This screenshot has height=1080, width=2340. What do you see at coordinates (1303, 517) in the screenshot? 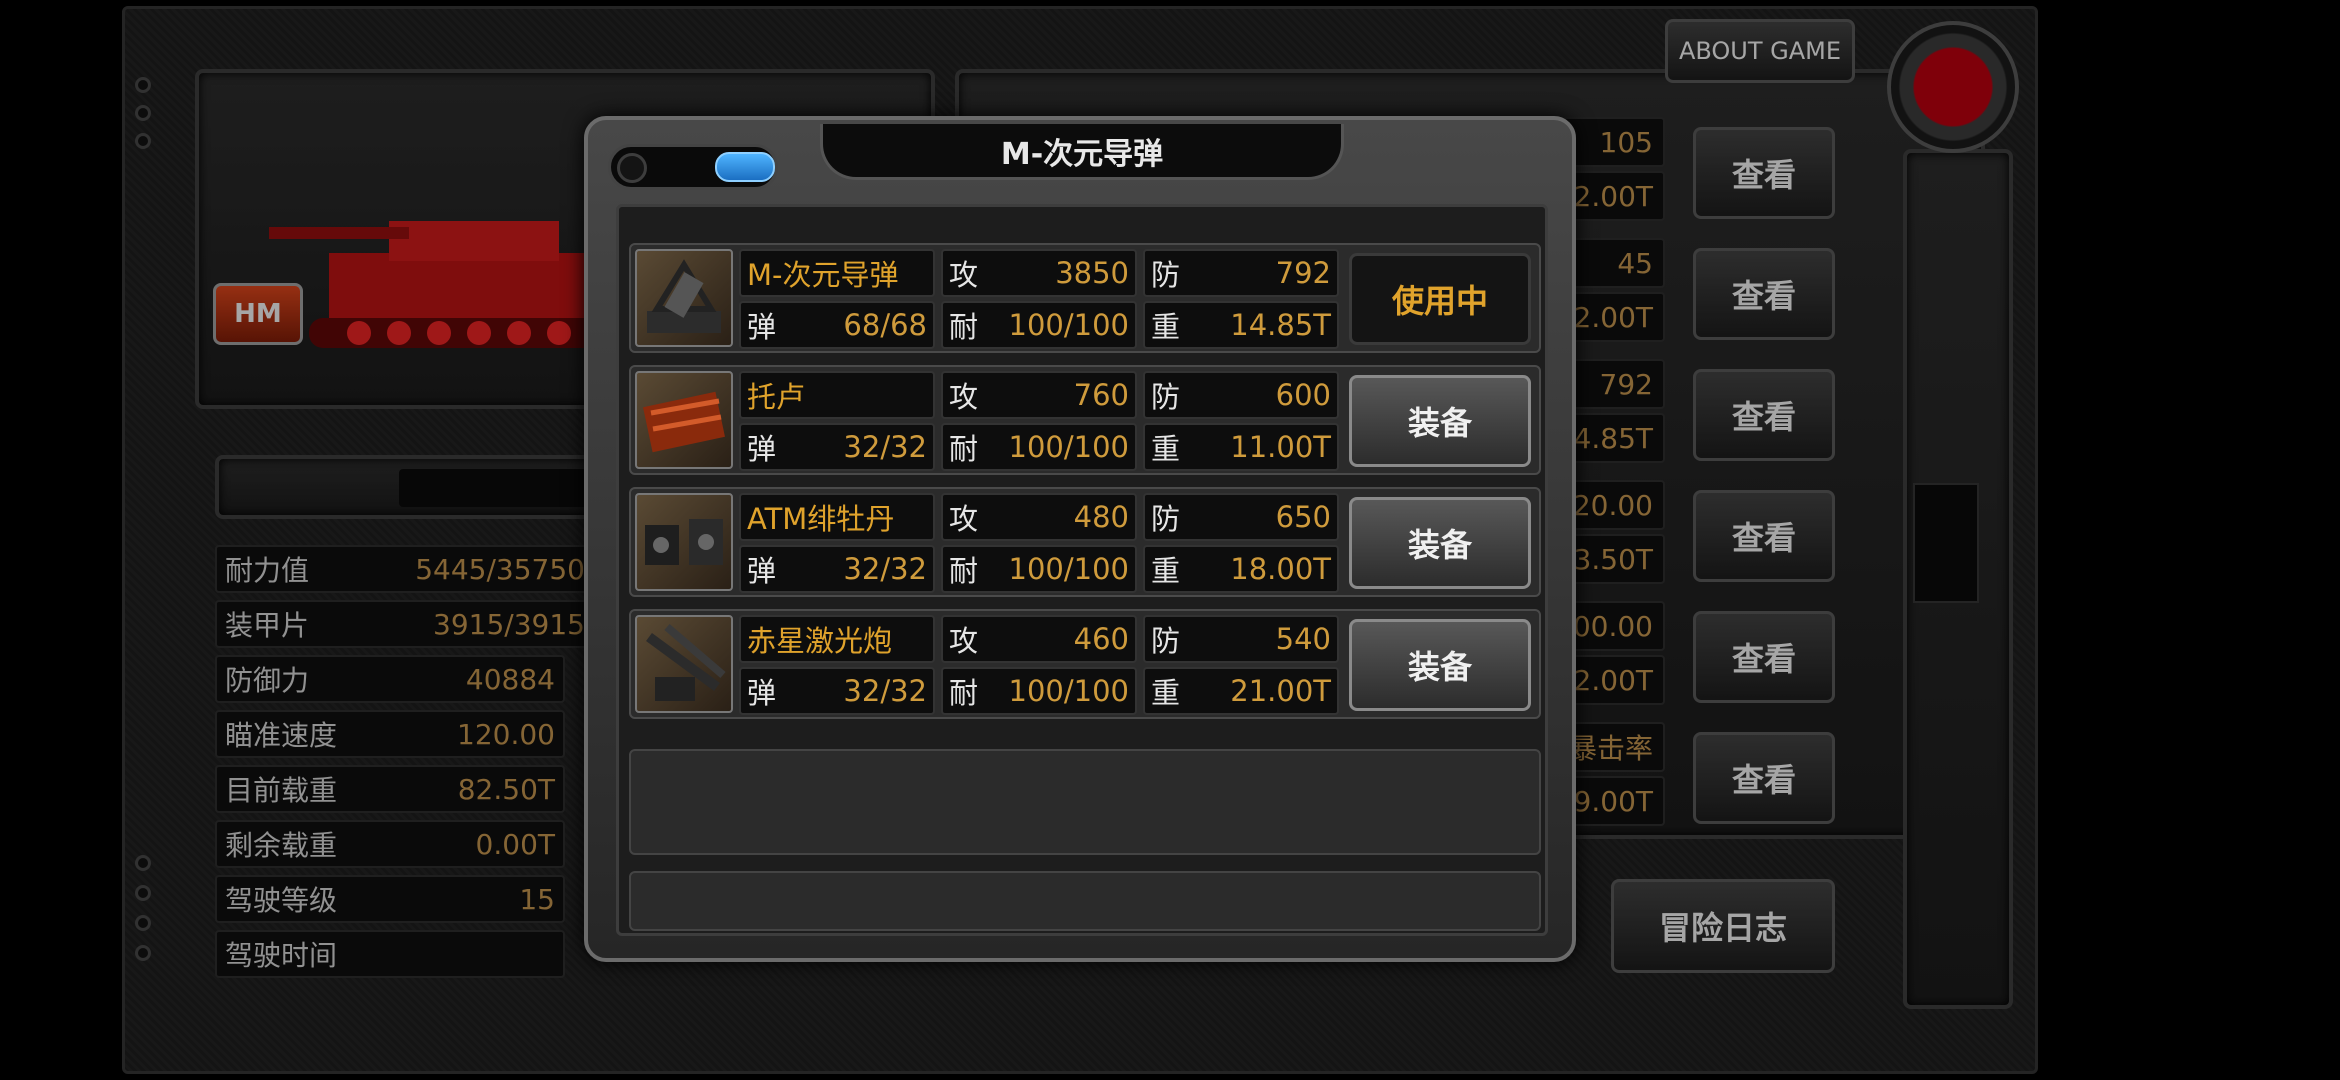
I see `stat-value: 650` at bounding box center [1303, 517].